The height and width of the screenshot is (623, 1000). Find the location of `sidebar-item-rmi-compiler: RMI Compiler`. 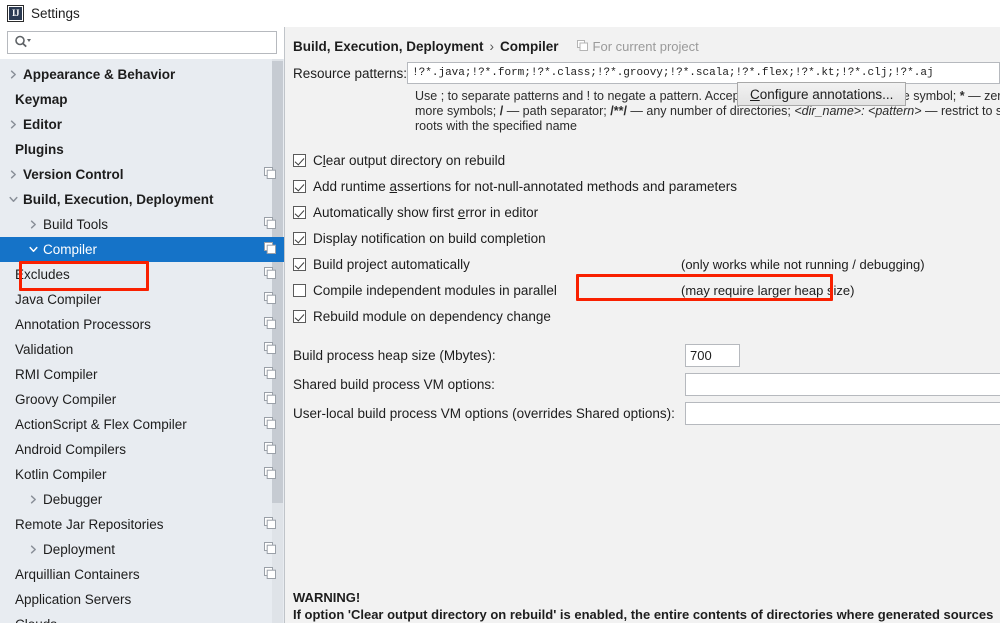

sidebar-item-rmi-compiler: RMI Compiler is located at coordinates (142, 374).